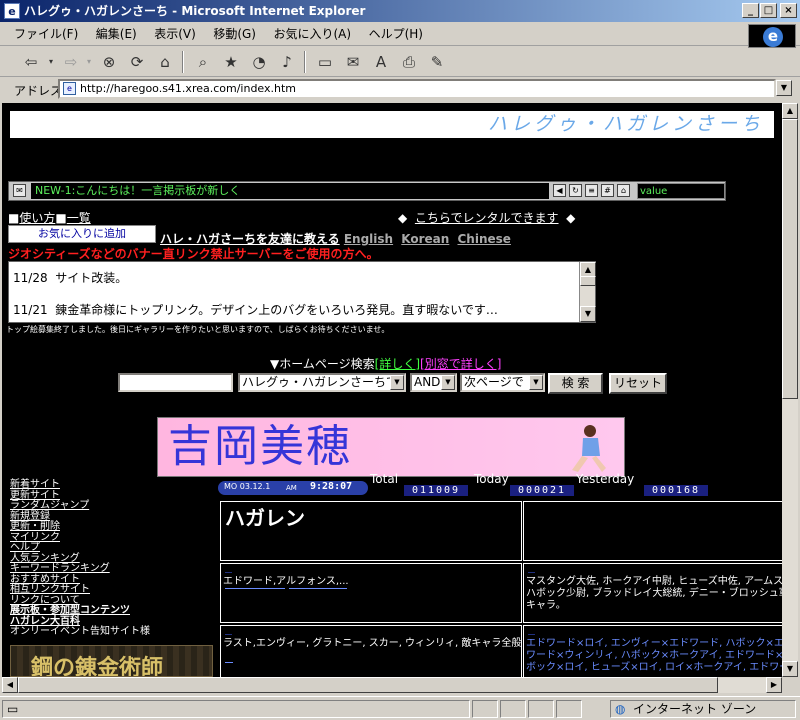  I want to click on nav-update-delete: 更新・削除, so click(115, 527).